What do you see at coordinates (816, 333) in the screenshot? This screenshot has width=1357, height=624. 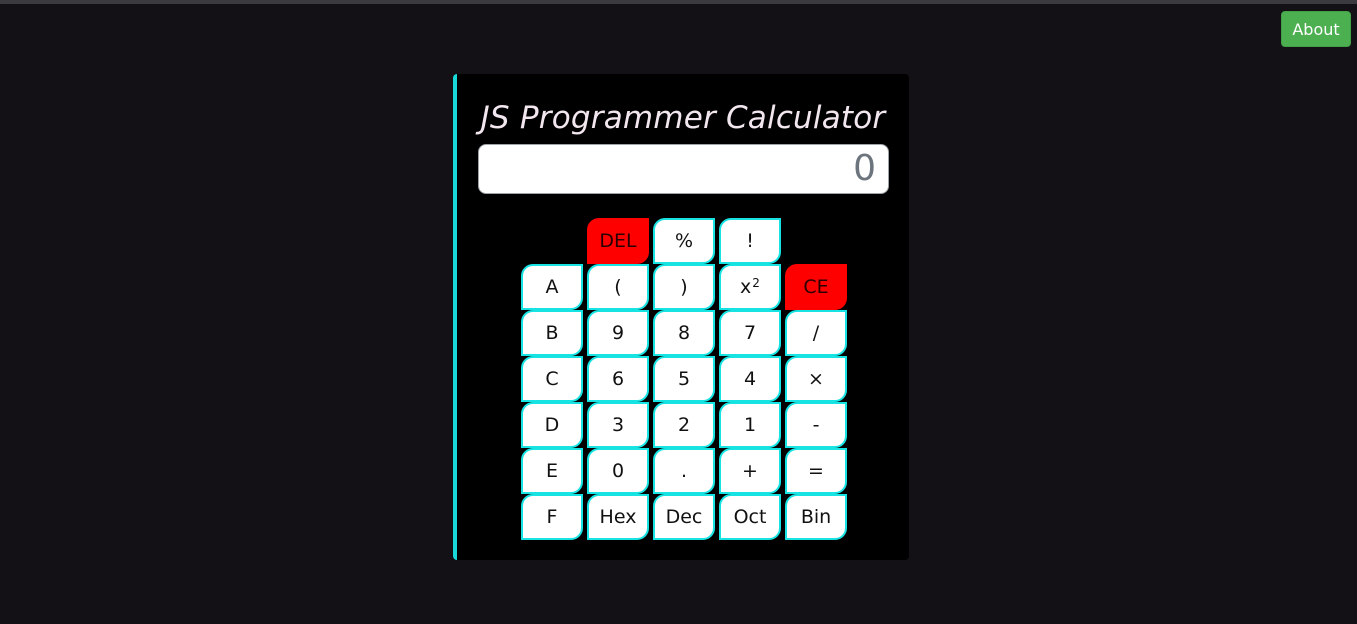 I see `divide-button: /` at bounding box center [816, 333].